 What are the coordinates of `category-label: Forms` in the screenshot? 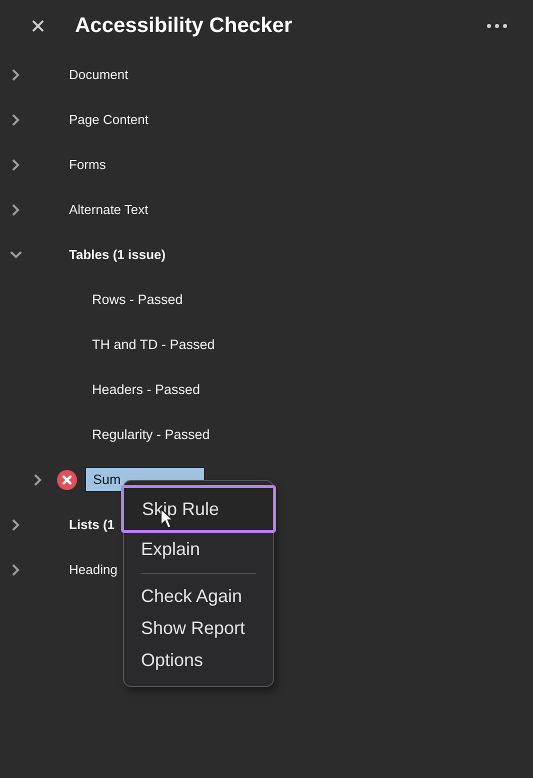 It's located at (87, 164).